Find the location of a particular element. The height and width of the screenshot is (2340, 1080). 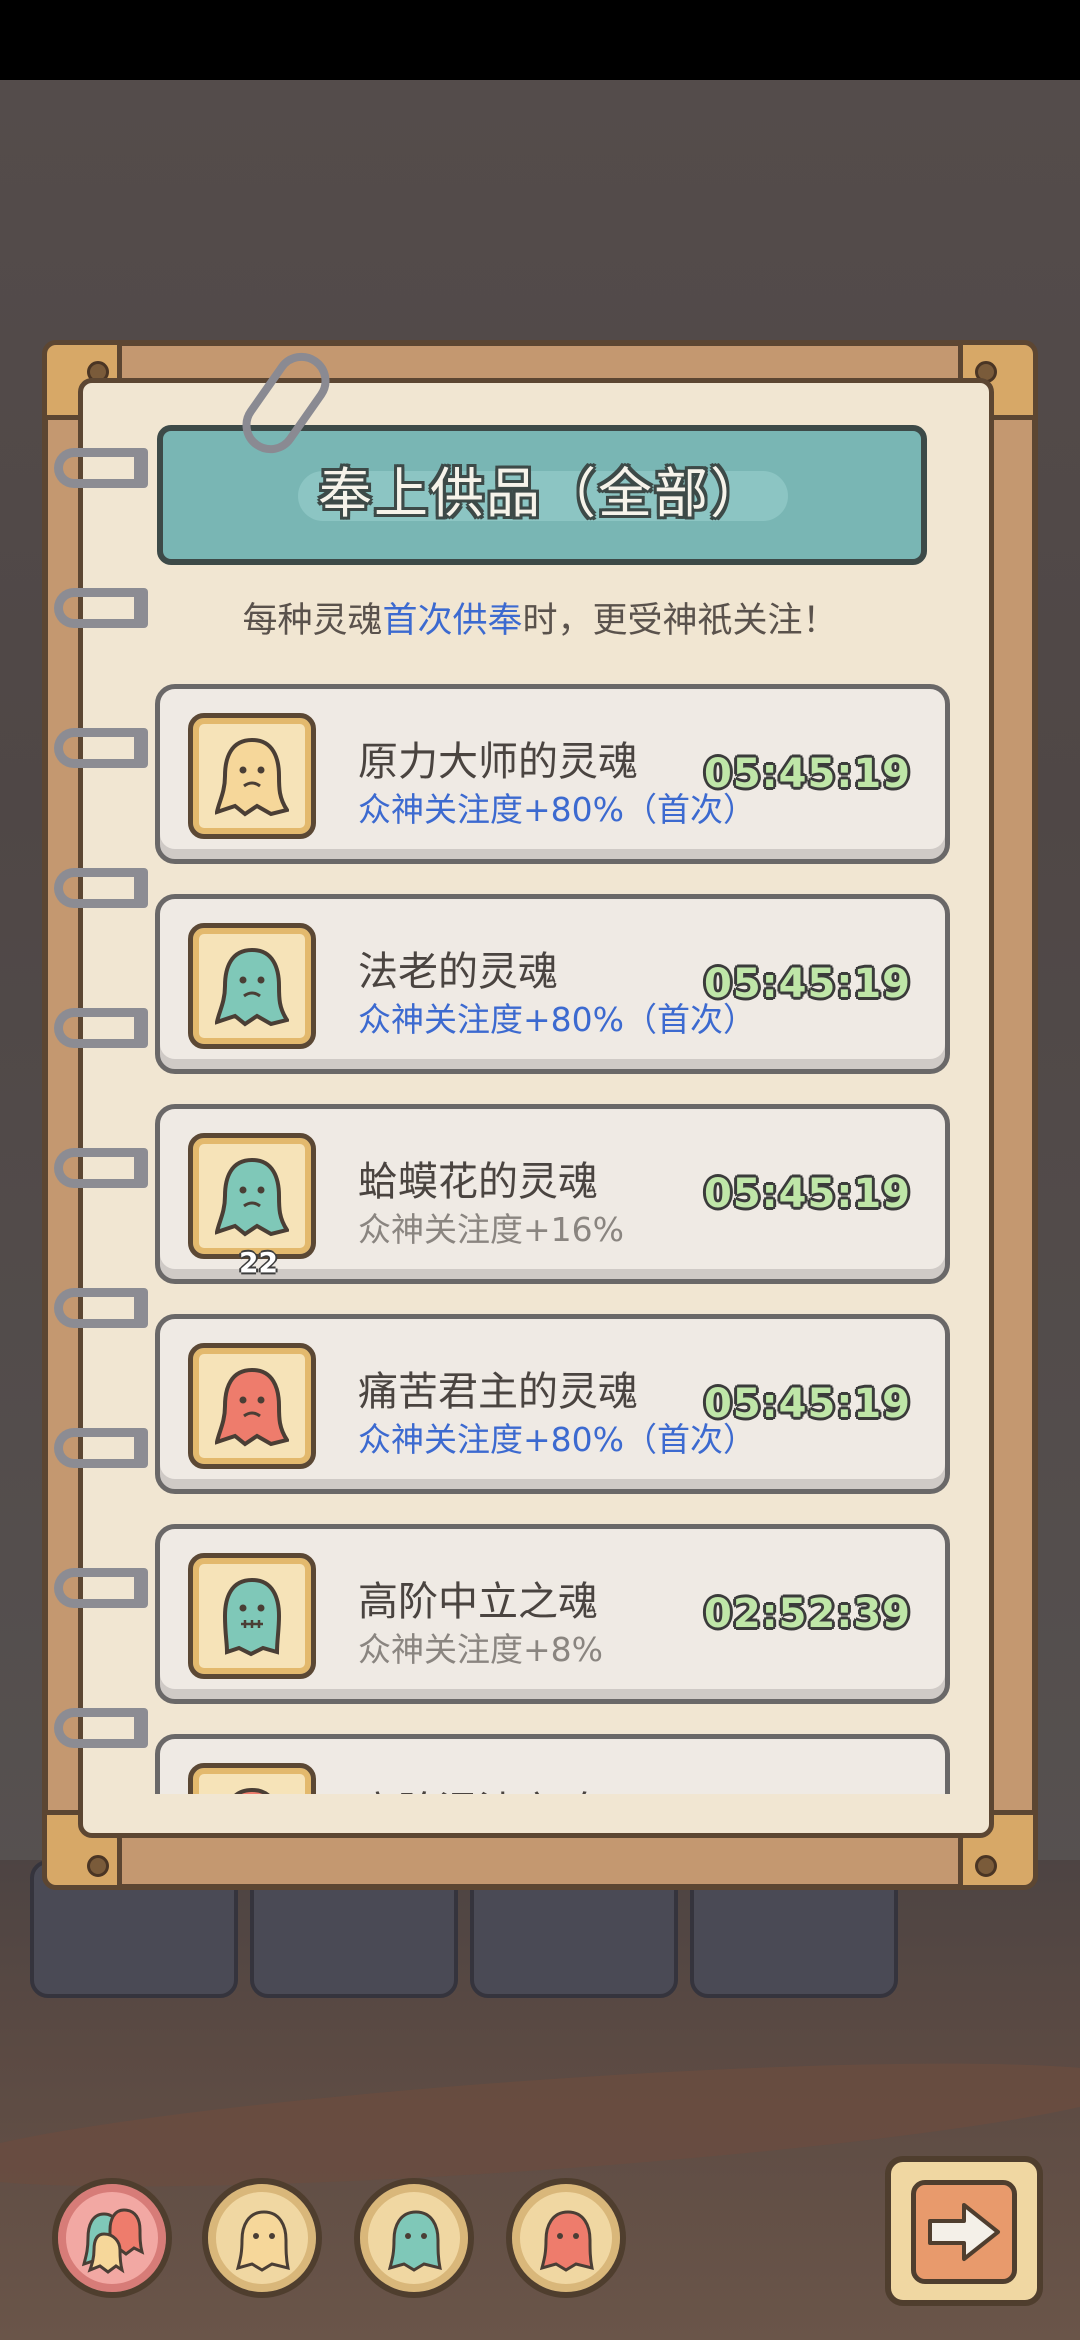

all-souls-icon is located at coordinates (113, 2241).